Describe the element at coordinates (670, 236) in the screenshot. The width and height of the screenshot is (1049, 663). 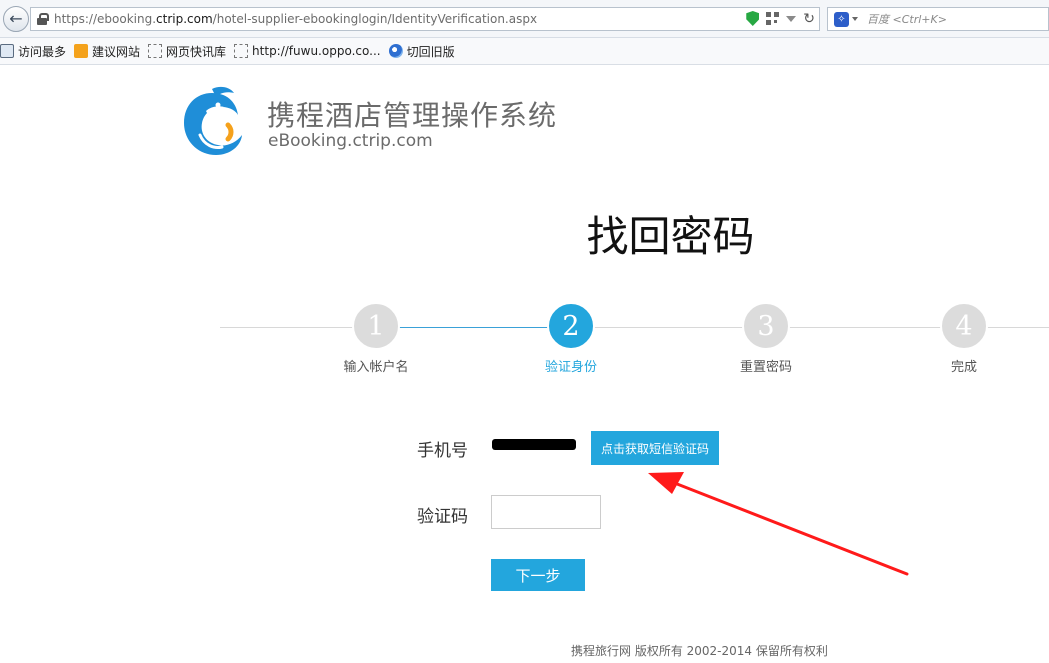
I see `page-title: 找回密码` at that location.